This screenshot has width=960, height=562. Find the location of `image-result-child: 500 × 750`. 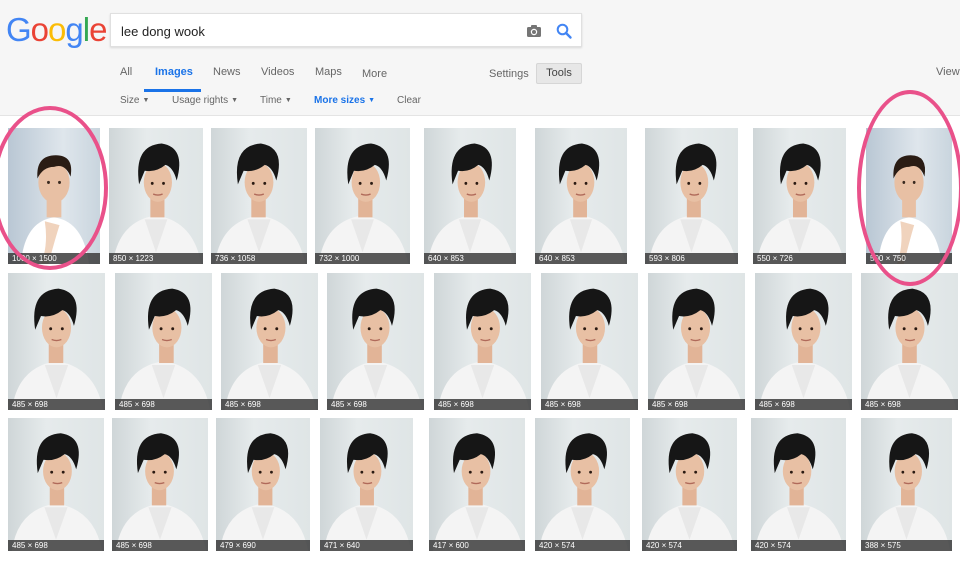

image-result-child: 500 × 750 is located at coordinates (909, 196).